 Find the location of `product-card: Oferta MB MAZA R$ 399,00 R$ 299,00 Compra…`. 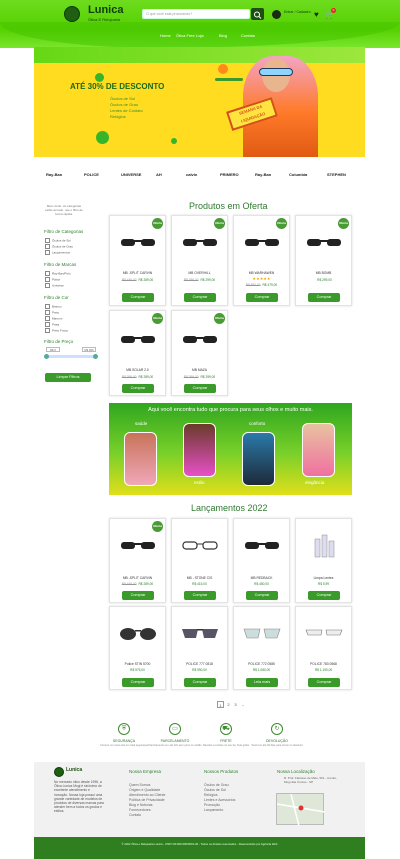

product-card: Oferta MB MAZA R$ 399,00 R$ 299,00 Compra… is located at coordinates (199, 353).